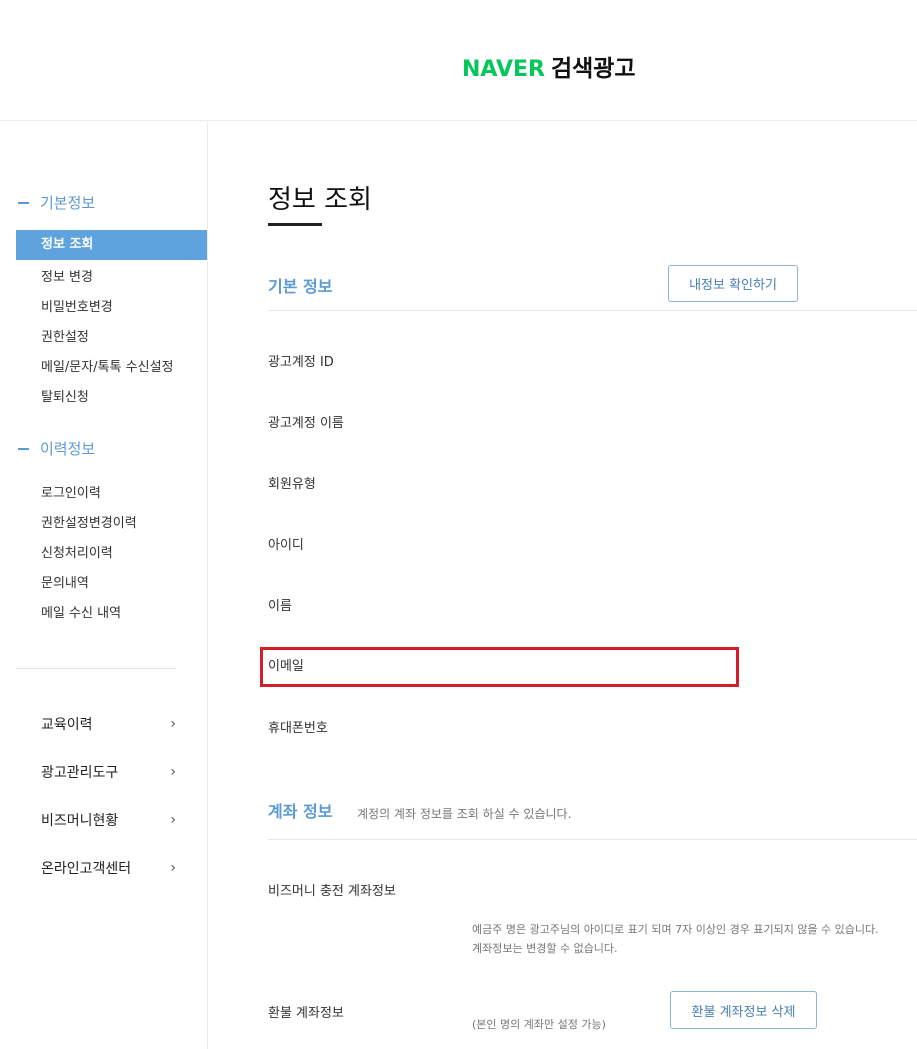 Image resolution: width=917 pixels, height=1049 pixels. Describe the element at coordinates (80, 821) in the screenshot. I see `sidebar-menu-label: 비즈머니현황` at that location.